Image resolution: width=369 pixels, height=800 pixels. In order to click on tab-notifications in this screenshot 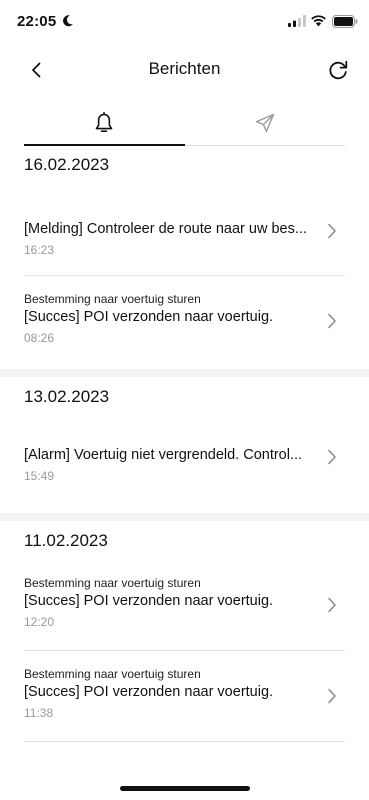, I will do `click(104, 122)`.